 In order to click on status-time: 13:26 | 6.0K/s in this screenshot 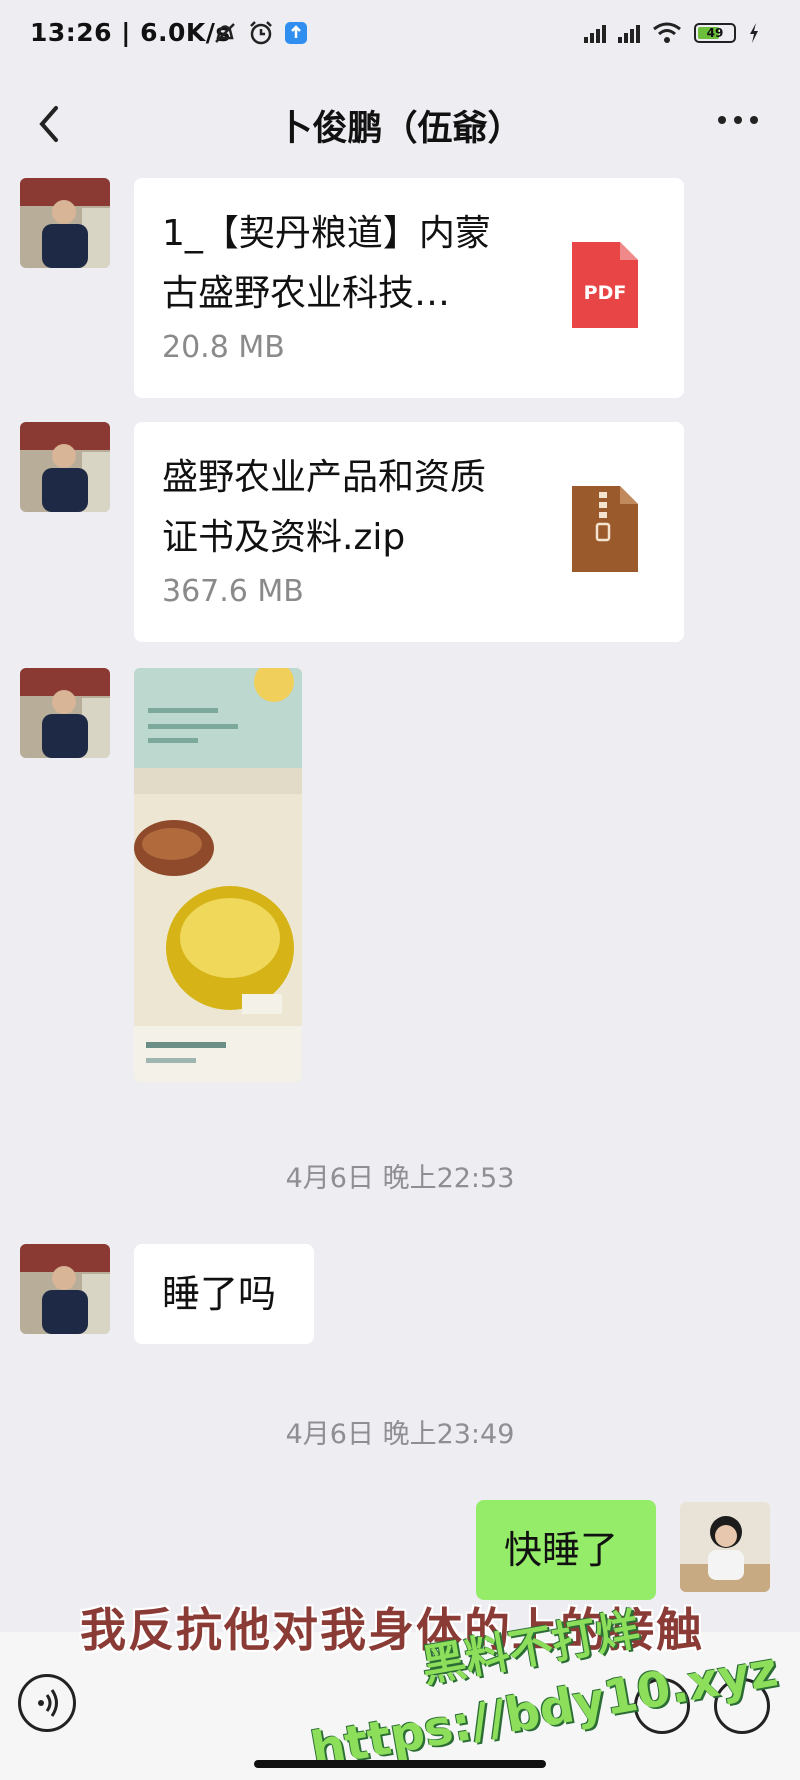, I will do `click(130, 32)`.